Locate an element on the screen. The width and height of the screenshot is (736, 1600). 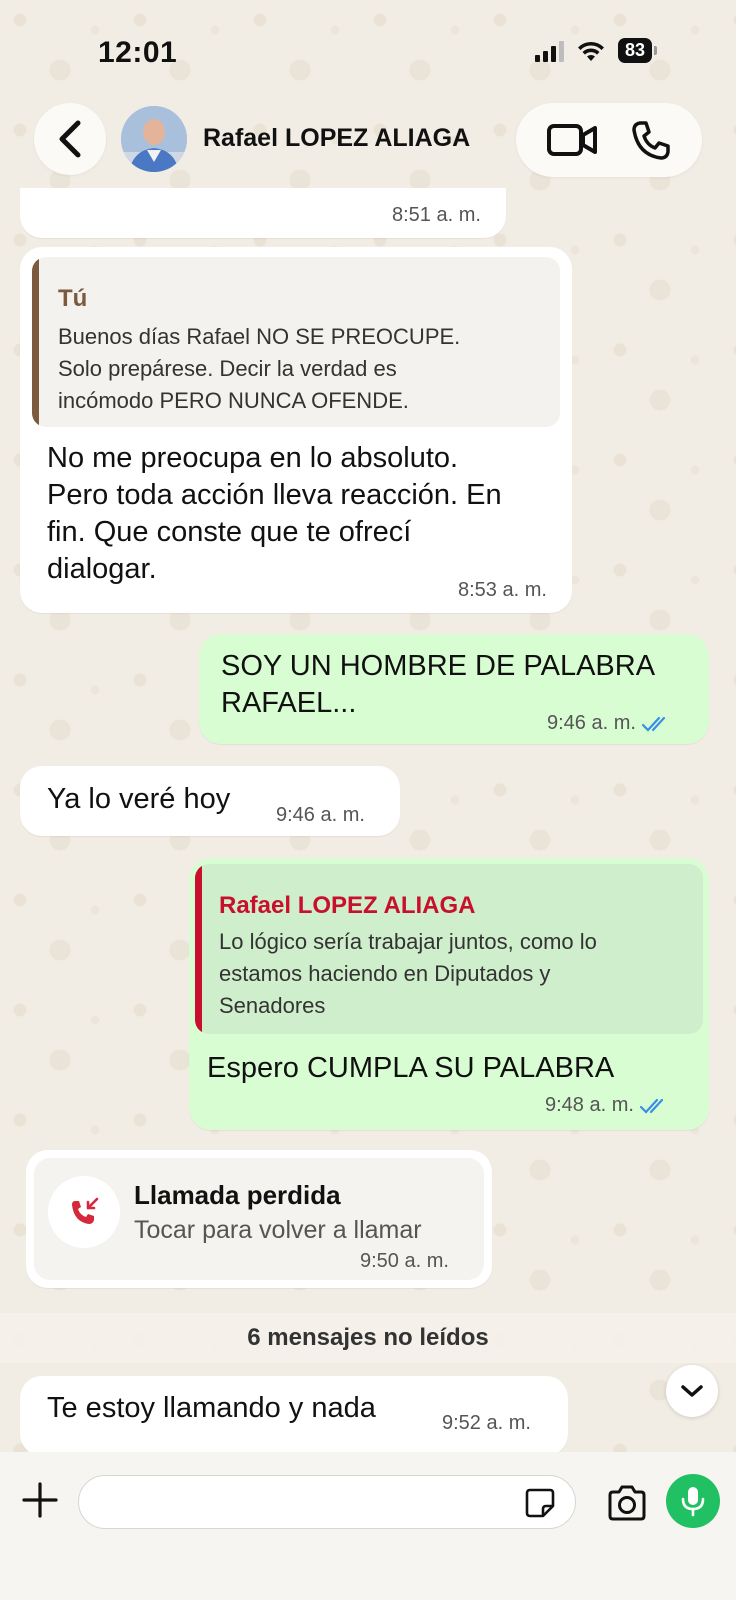
message-text: Ya lo veré hoy is located at coordinates (139, 799).